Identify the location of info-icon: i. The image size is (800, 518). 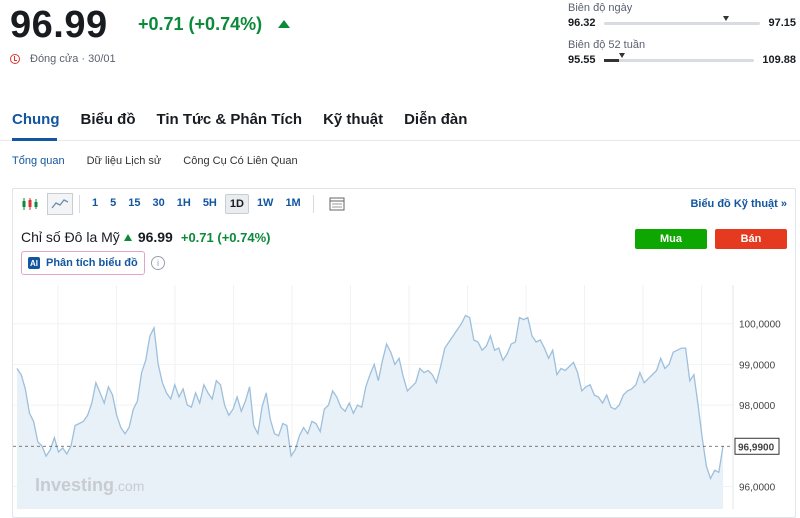
(158, 263).